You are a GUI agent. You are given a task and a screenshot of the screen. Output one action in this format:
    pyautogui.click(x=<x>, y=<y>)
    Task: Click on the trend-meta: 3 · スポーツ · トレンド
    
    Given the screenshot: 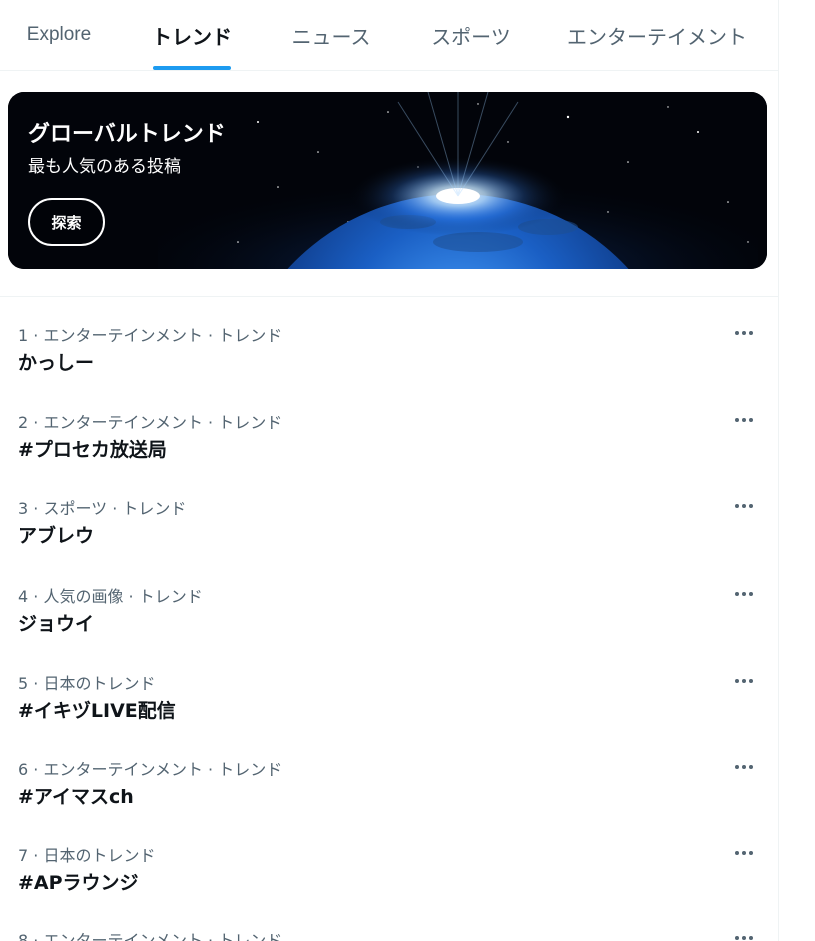 What is the action you would take?
    pyautogui.click(x=102, y=508)
    